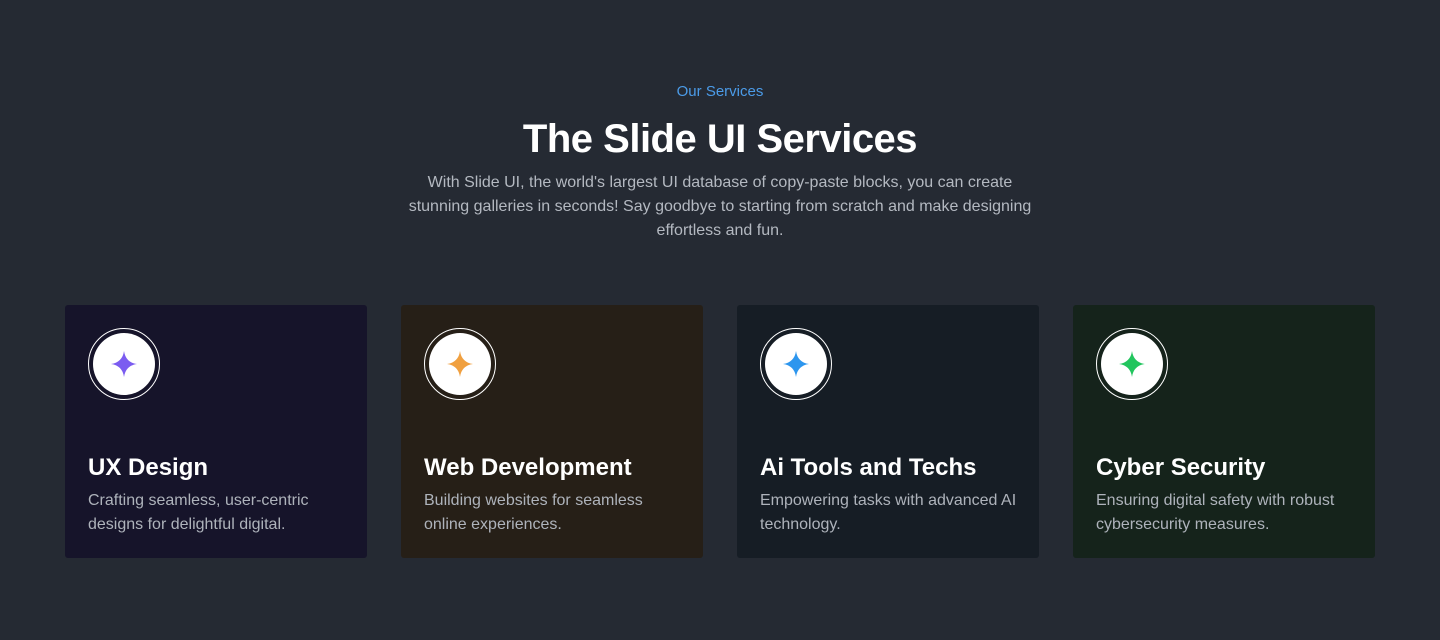  Describe the element at coordinates (528, 467) in the screenshot. I see `card-title: Web Development` at that location.